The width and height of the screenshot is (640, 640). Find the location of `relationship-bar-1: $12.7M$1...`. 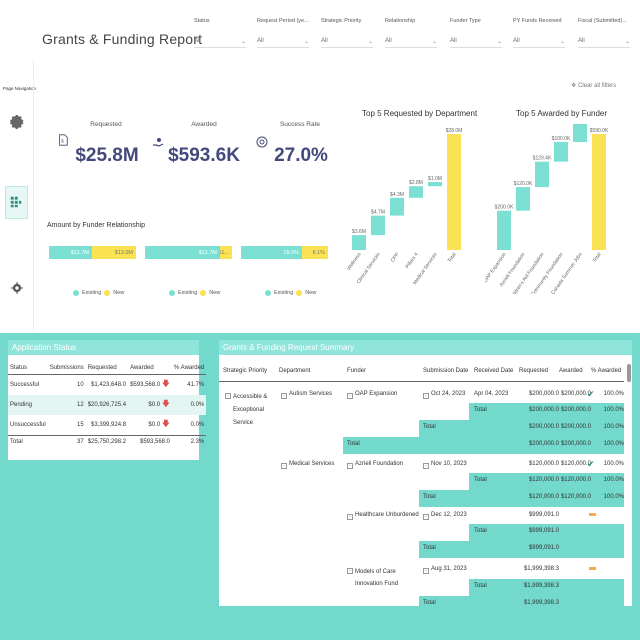

relationship-bar-1: $12.7M$1... is located at coordinates (188, 252).